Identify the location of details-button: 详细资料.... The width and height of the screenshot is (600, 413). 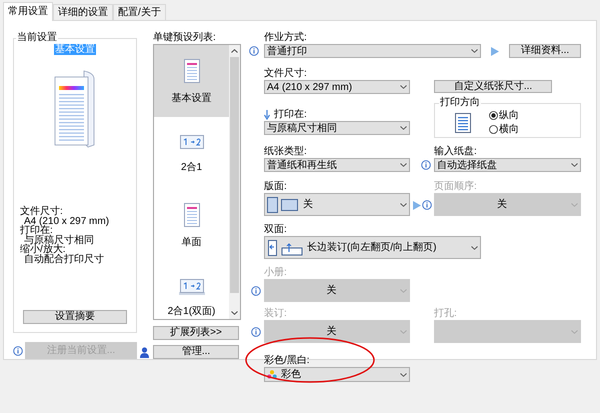
(545, 51).